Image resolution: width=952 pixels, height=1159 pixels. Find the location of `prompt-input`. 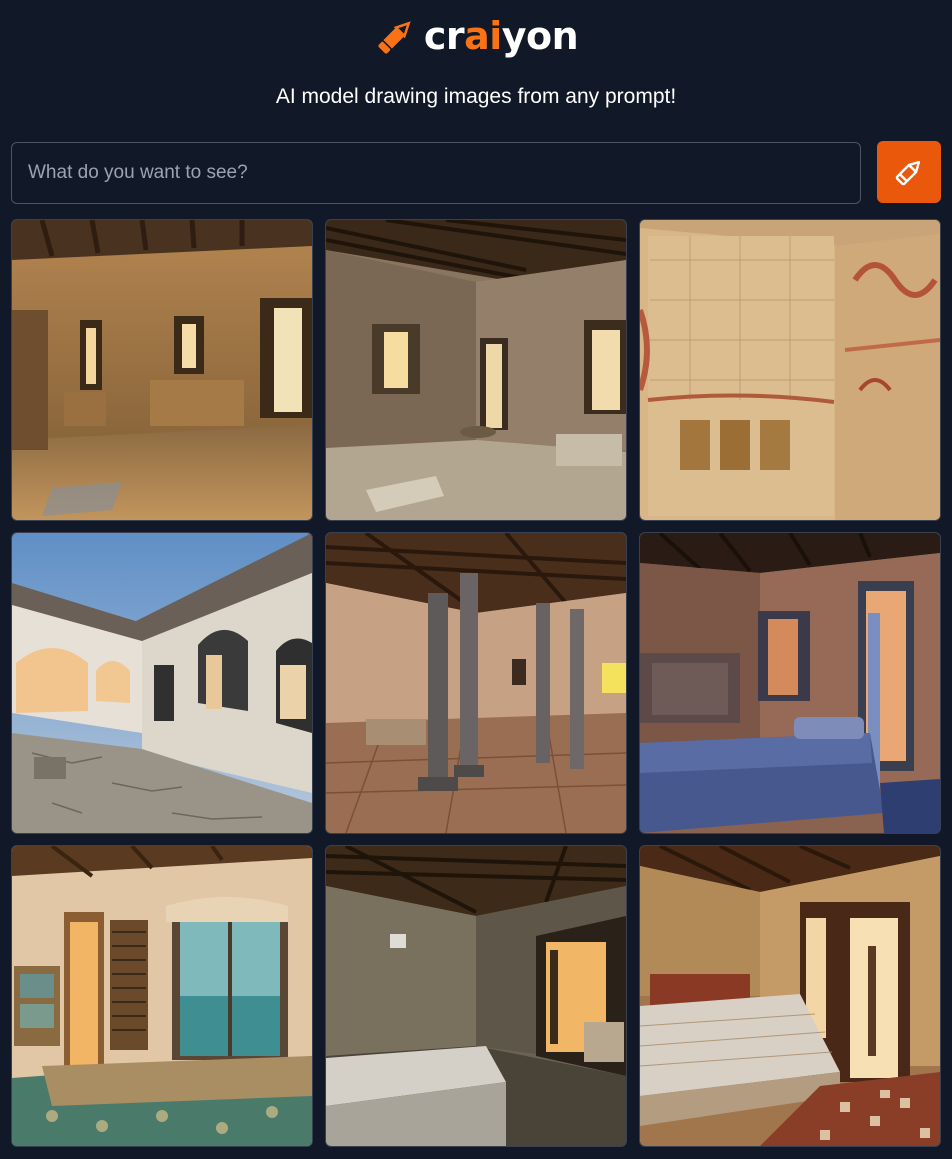

prompt-input is located at coordinates (436, 173).